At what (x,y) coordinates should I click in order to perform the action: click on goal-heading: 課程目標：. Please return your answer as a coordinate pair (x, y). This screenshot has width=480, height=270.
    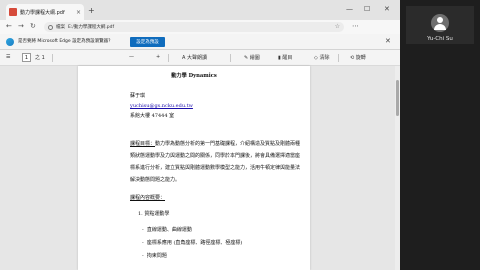
    Looking at the image, I should click on (143, 144).